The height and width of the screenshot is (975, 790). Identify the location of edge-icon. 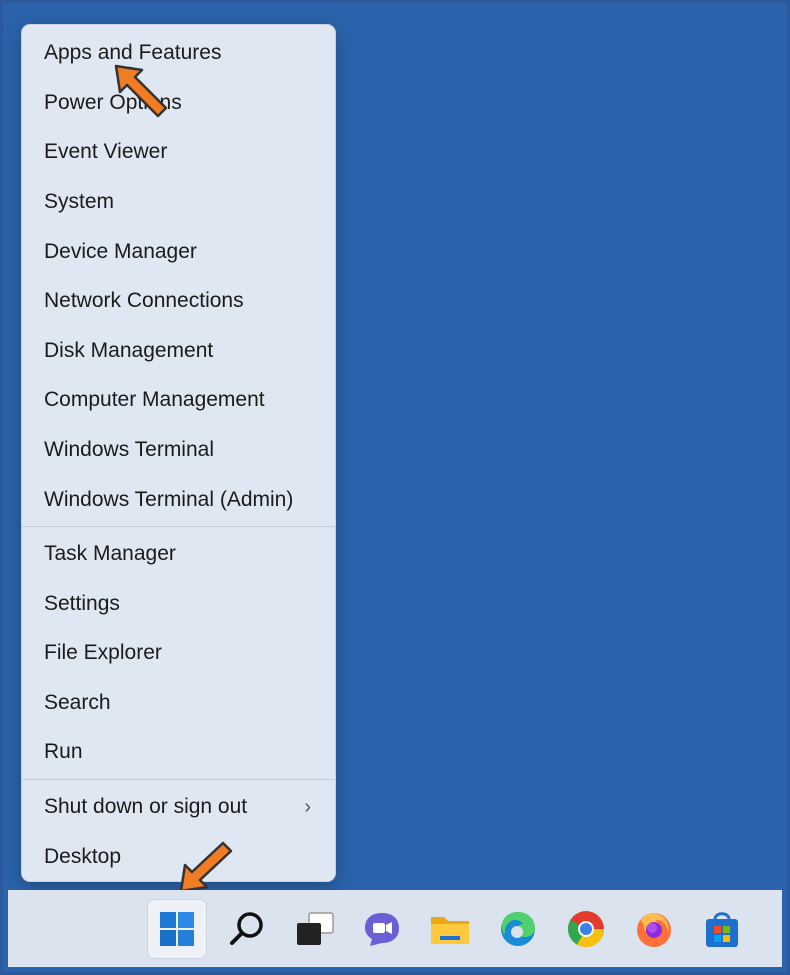
(518, 929).